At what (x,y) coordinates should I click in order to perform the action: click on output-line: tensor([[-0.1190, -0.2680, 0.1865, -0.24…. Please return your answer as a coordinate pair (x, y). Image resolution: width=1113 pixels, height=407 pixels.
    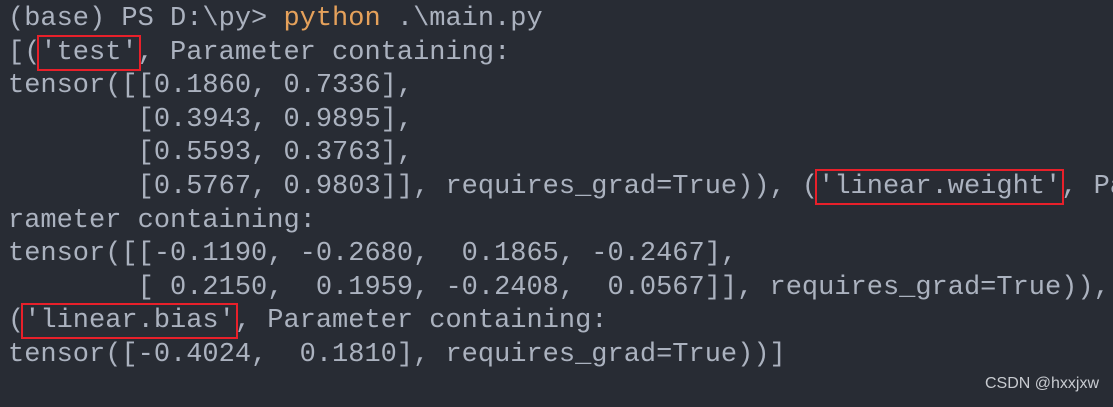
    Looking at the image, I should click on (373, 254).